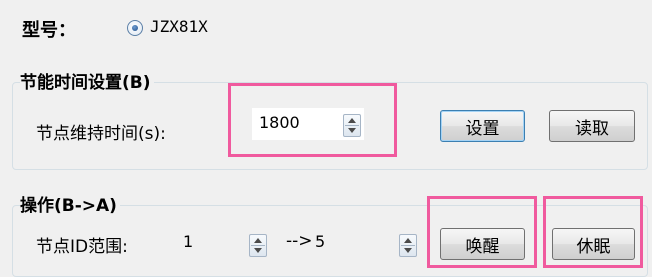  I want to click on energy-settings-title: 节能时间设置(B), so click(87, 80).